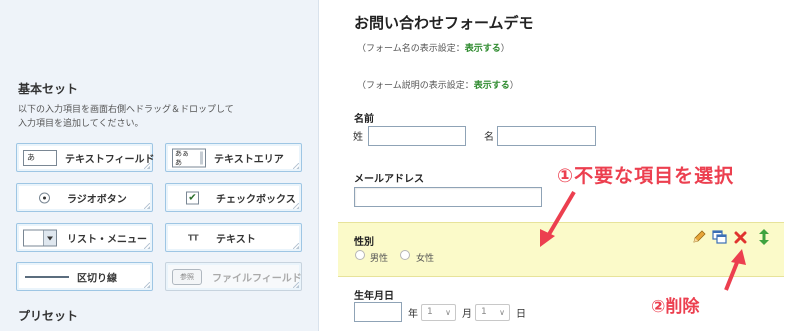 Image resolution: width=800 pixels, height=331 pixels. I want to click on arrow-to-gender-row, so click(558, 218).